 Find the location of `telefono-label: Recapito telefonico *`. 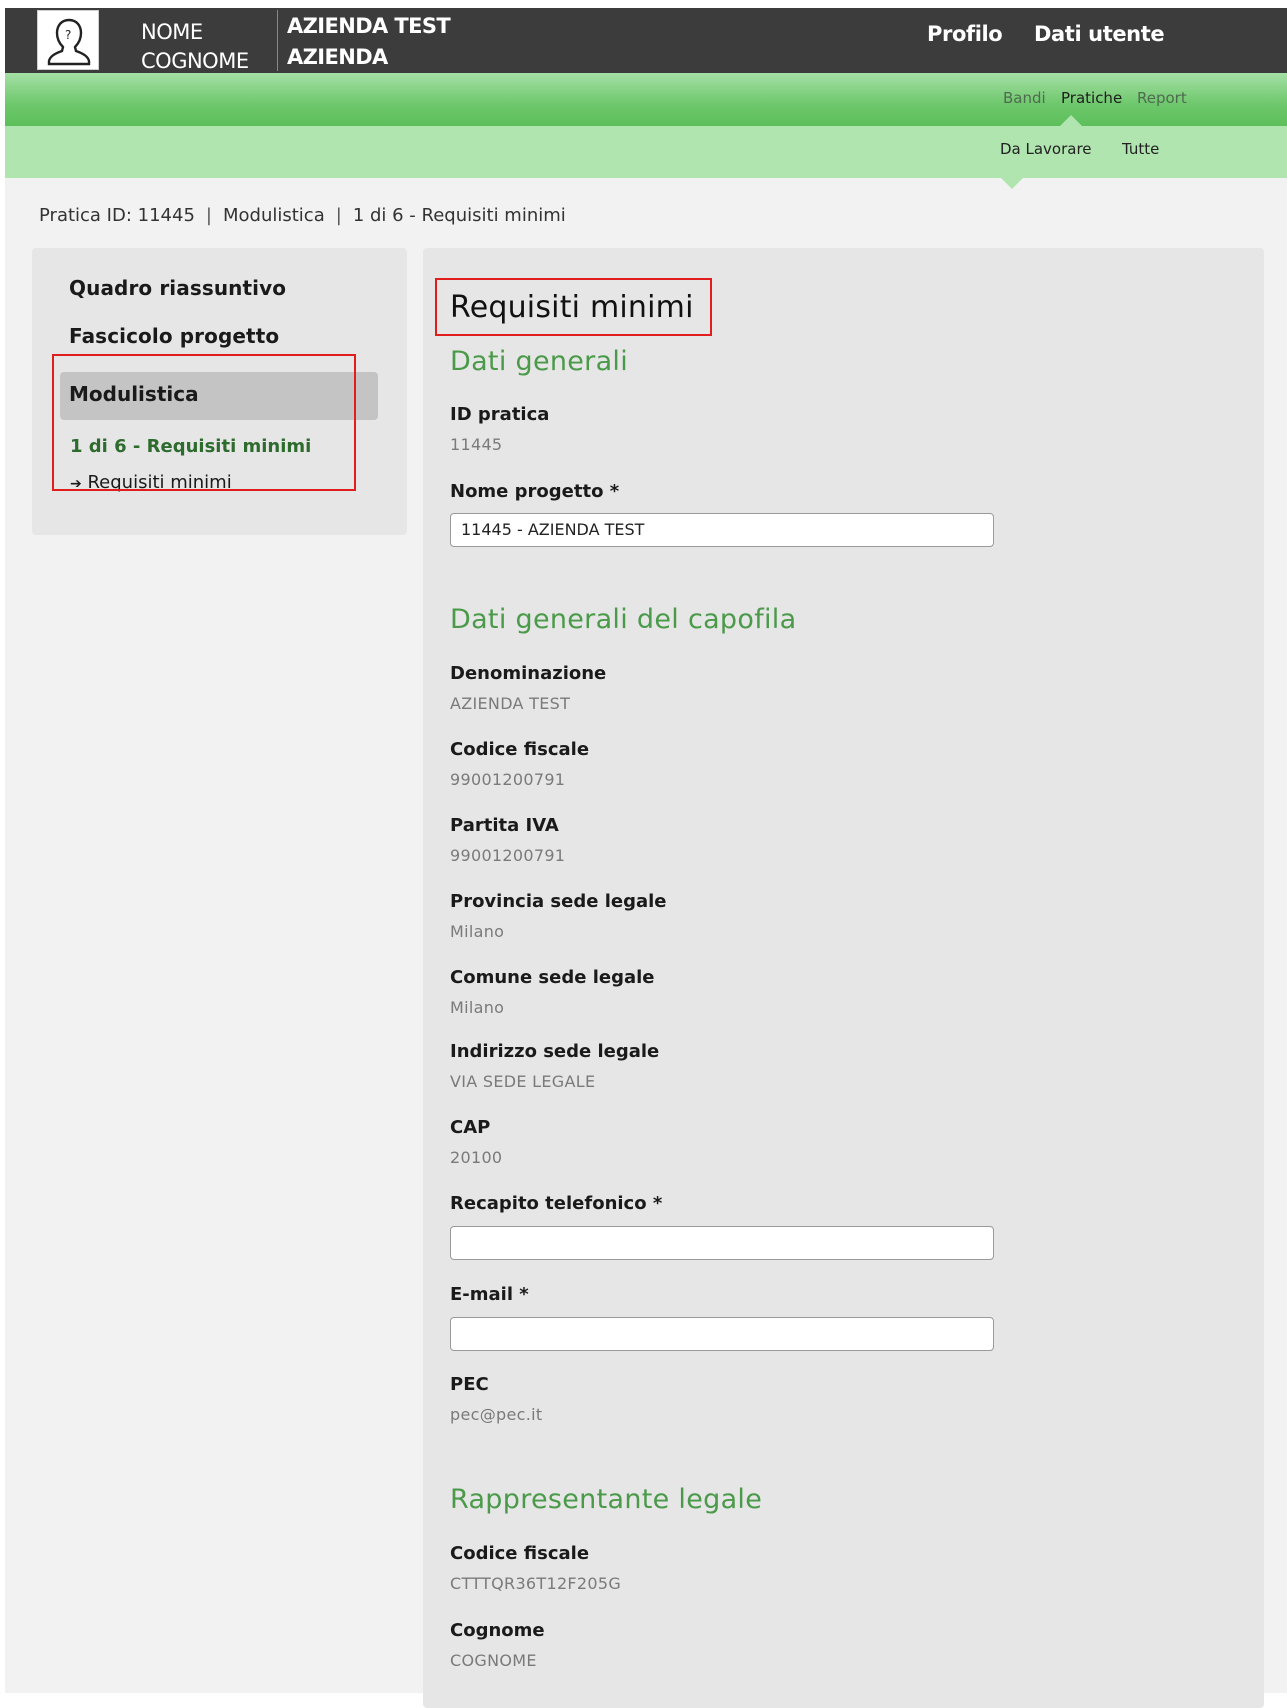

telefono-label: Recapito telefonico * is located at coordinates (556, 1203).